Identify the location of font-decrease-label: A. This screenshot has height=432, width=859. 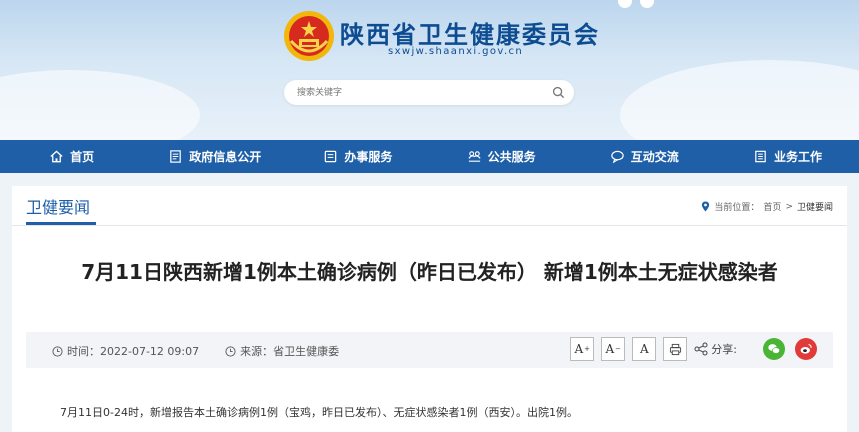
(610, 349).